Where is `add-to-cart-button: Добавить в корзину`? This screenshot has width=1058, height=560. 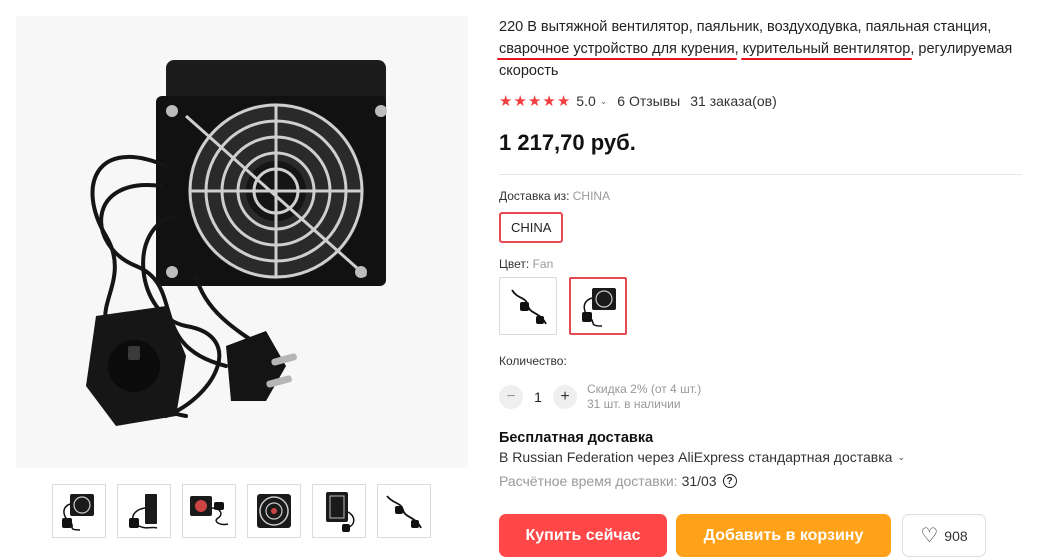
add-to-cart-button: Добавить в корзину is located at coordinates (783, 535).